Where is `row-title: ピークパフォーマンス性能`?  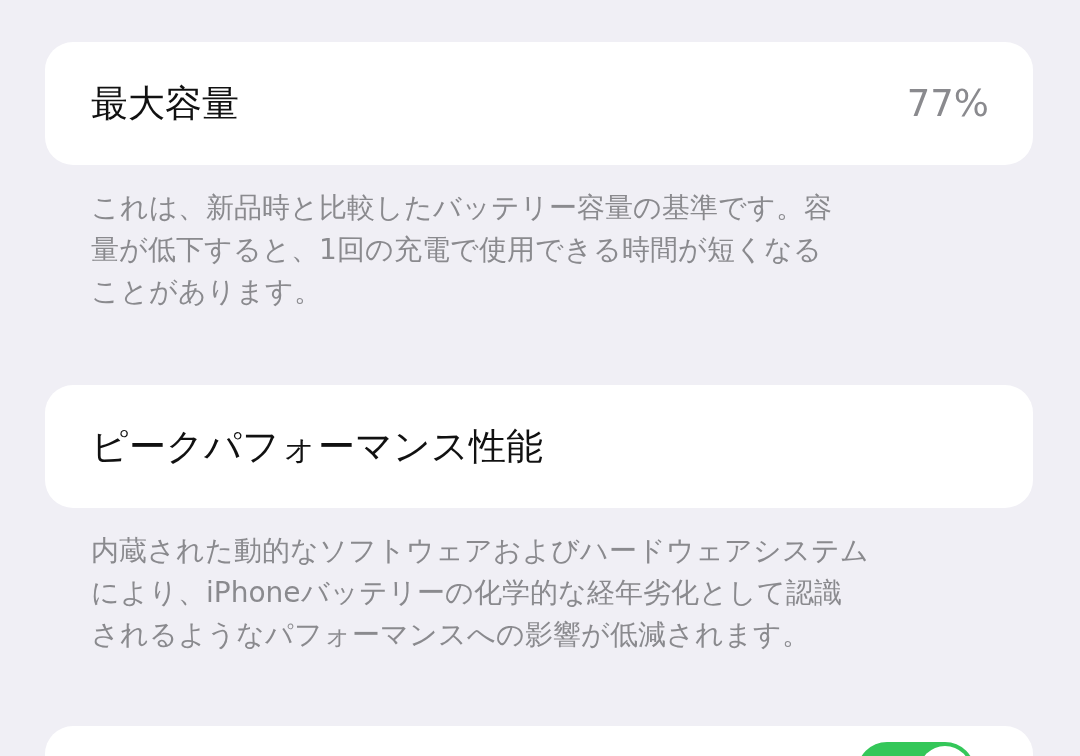
row-title: ピークパフォーマンス性能 is located at coordinates (317, 446).